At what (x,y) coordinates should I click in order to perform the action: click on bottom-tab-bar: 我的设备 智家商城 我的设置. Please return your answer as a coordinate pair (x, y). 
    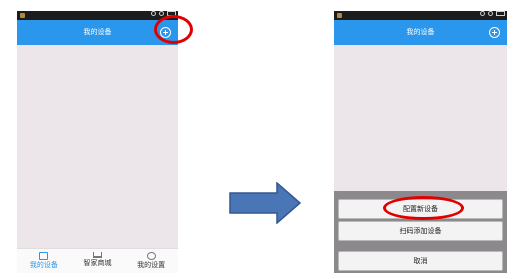
    Looking at the image, I should click on (97, 260).